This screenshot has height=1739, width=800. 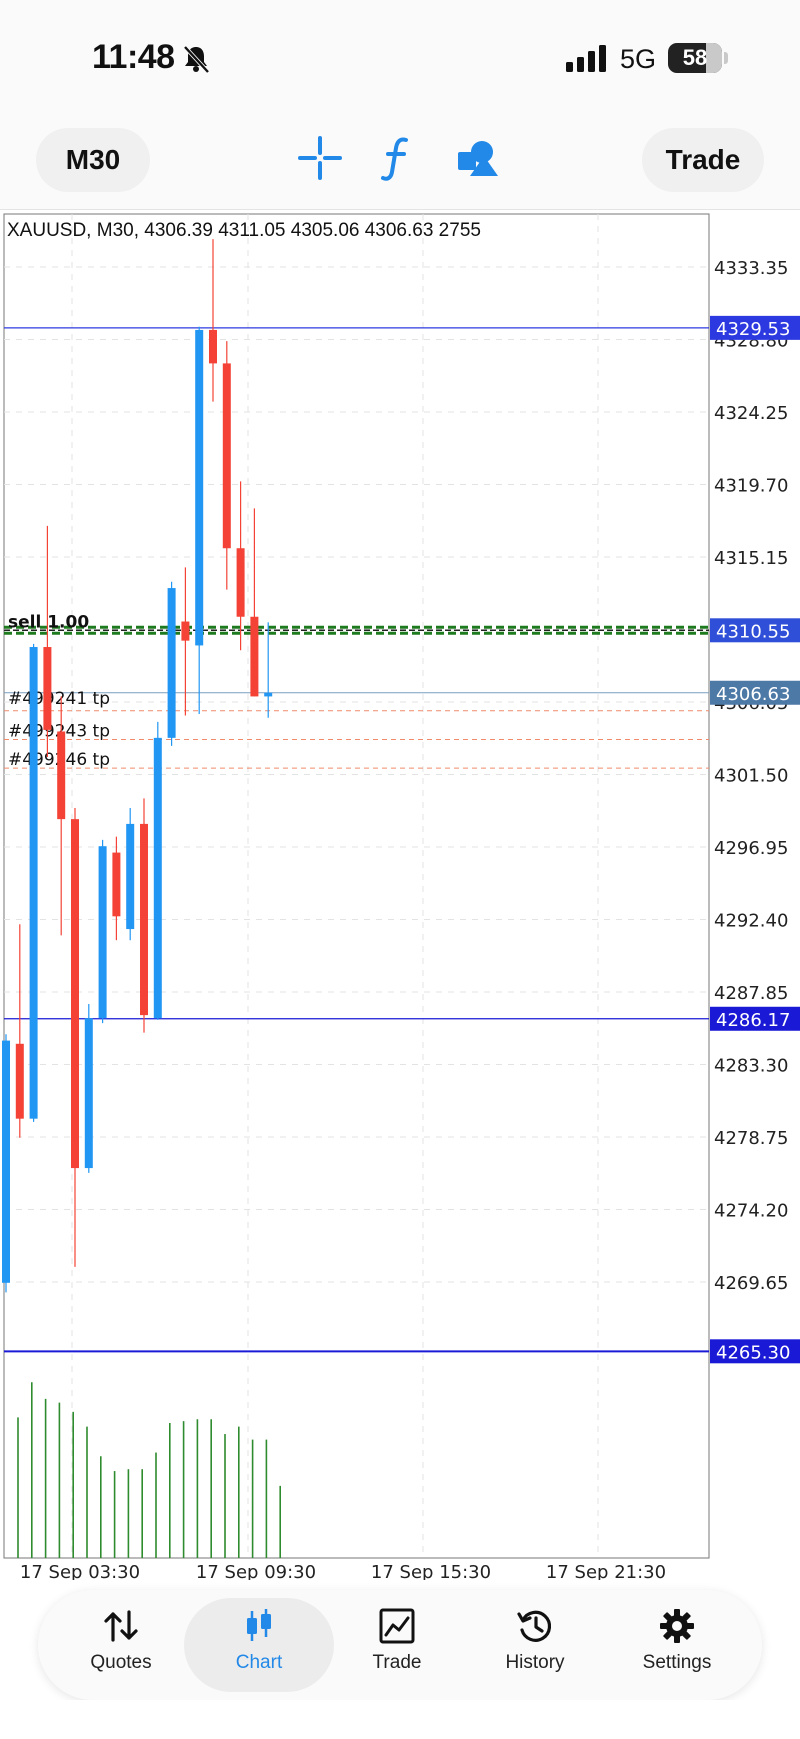 I want to click on price-tag-label: 4329.53, so click(x=753, y=329).